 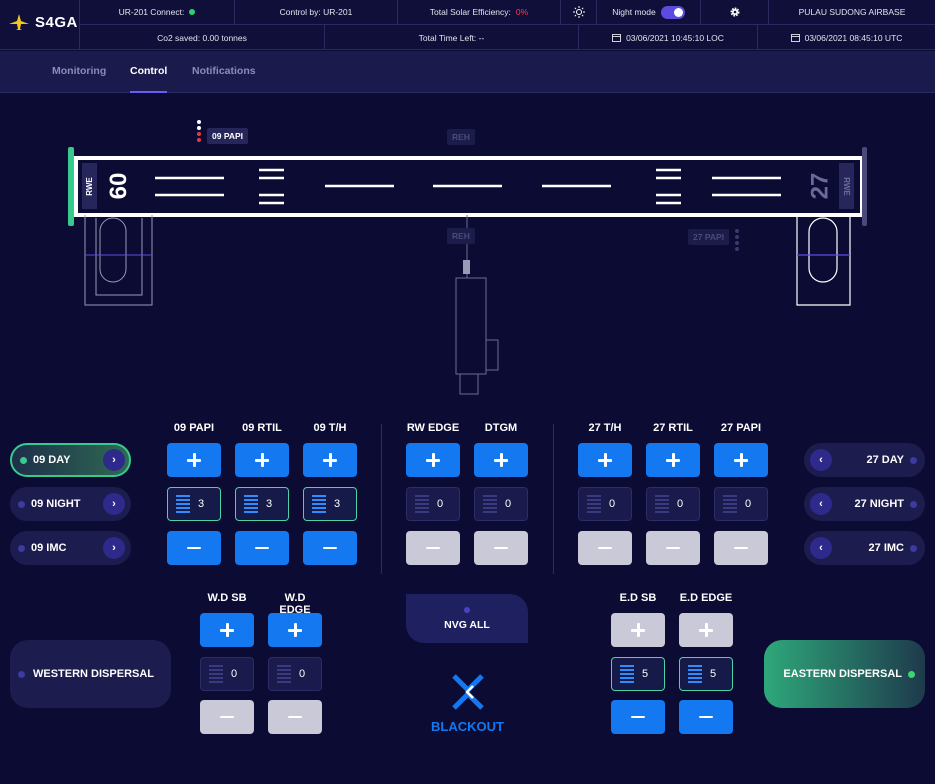 I want to click on w-d-edge-increase-button, so click(x=295, y=630).